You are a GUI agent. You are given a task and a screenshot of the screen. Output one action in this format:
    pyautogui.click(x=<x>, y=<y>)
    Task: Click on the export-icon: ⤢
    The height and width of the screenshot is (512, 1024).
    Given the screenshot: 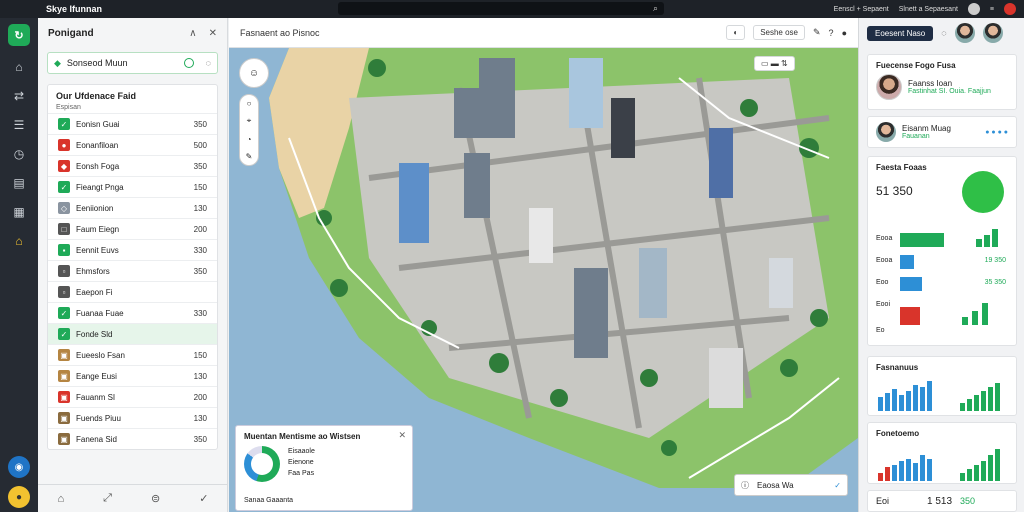 What is the action you would take?
    pyautogui.click(x=107, y=498)
    